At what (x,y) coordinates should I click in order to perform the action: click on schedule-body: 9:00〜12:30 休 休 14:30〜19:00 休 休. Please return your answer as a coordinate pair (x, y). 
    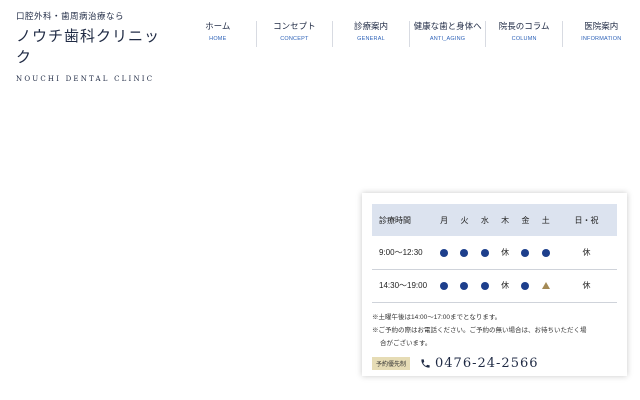
    Looking at the image, I should click on (494, 269).